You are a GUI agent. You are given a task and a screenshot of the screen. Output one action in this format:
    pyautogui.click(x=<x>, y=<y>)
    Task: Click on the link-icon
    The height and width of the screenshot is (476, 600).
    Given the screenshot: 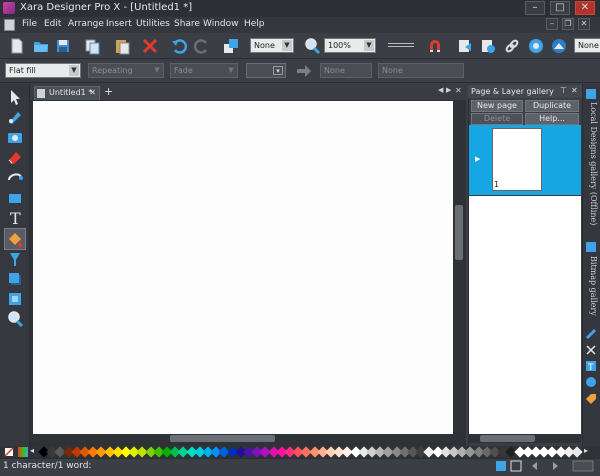 What is the action you would take?
    pyautogui.click(x=512, y=46)
    